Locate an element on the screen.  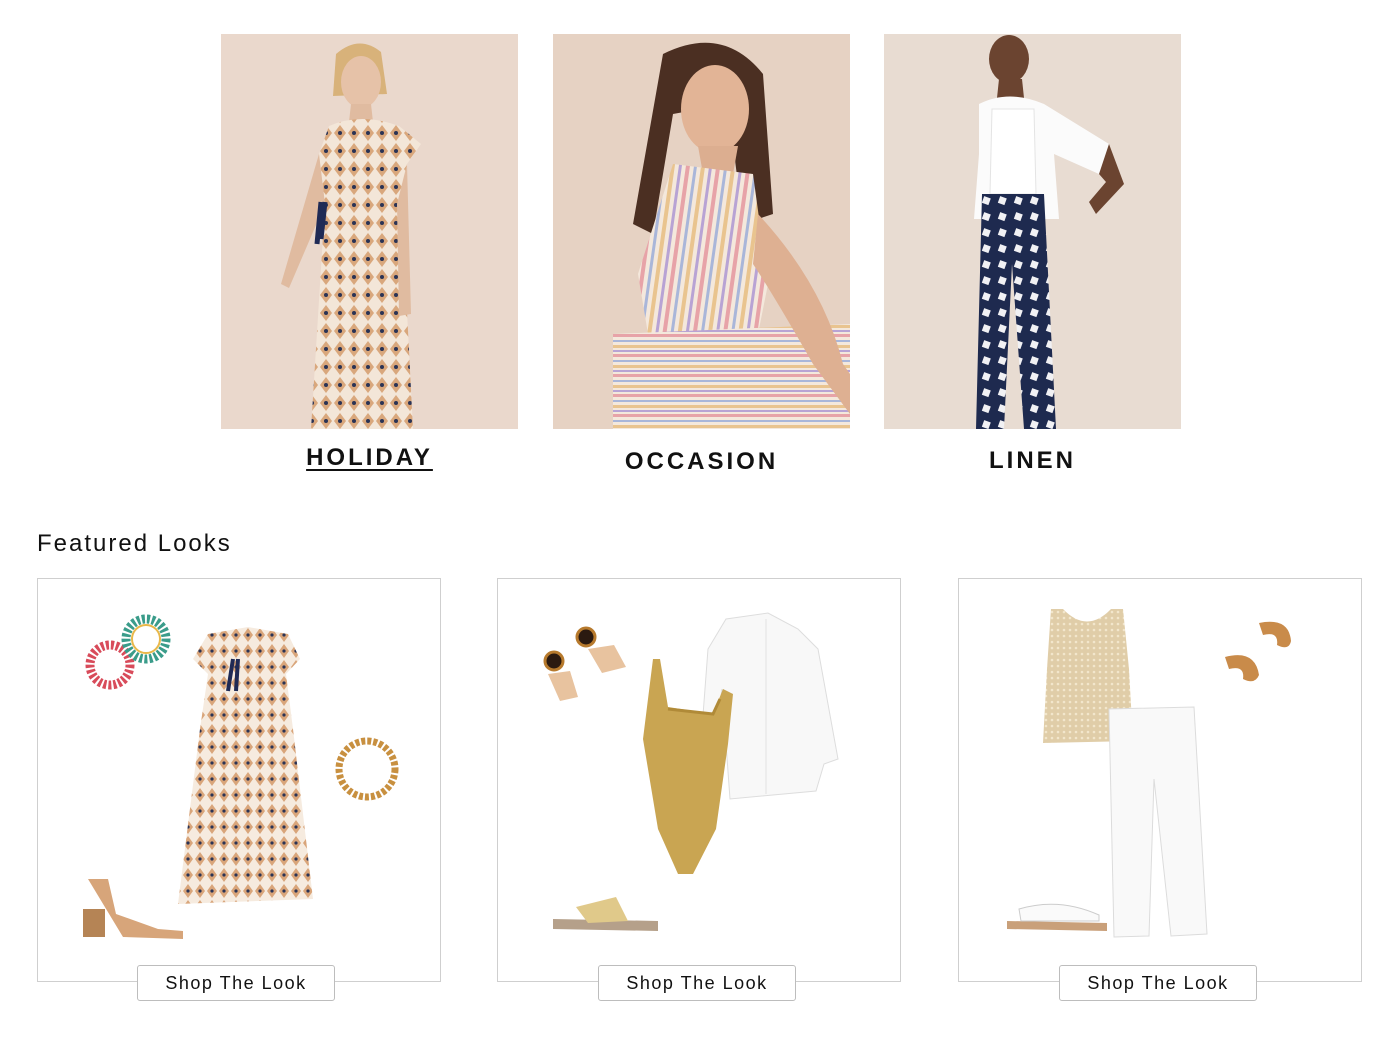
block-heel-sandals-image is located at coordinates (133, 909).